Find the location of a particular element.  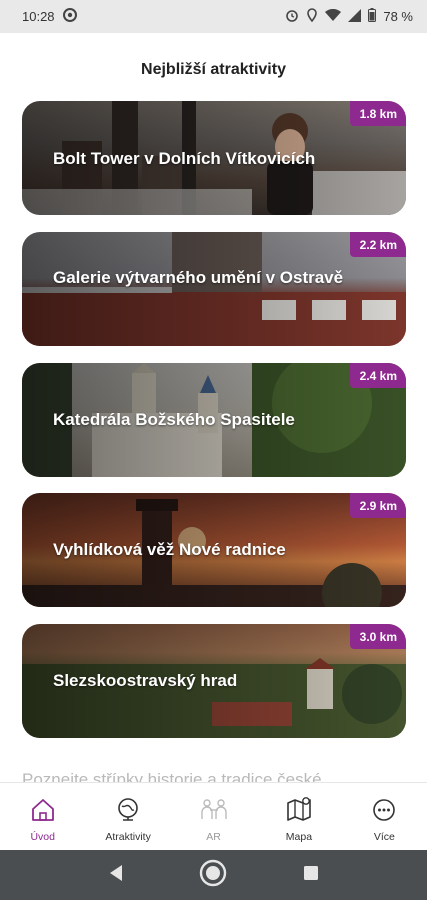

home-button-icon is located at coordinates (213, 875).